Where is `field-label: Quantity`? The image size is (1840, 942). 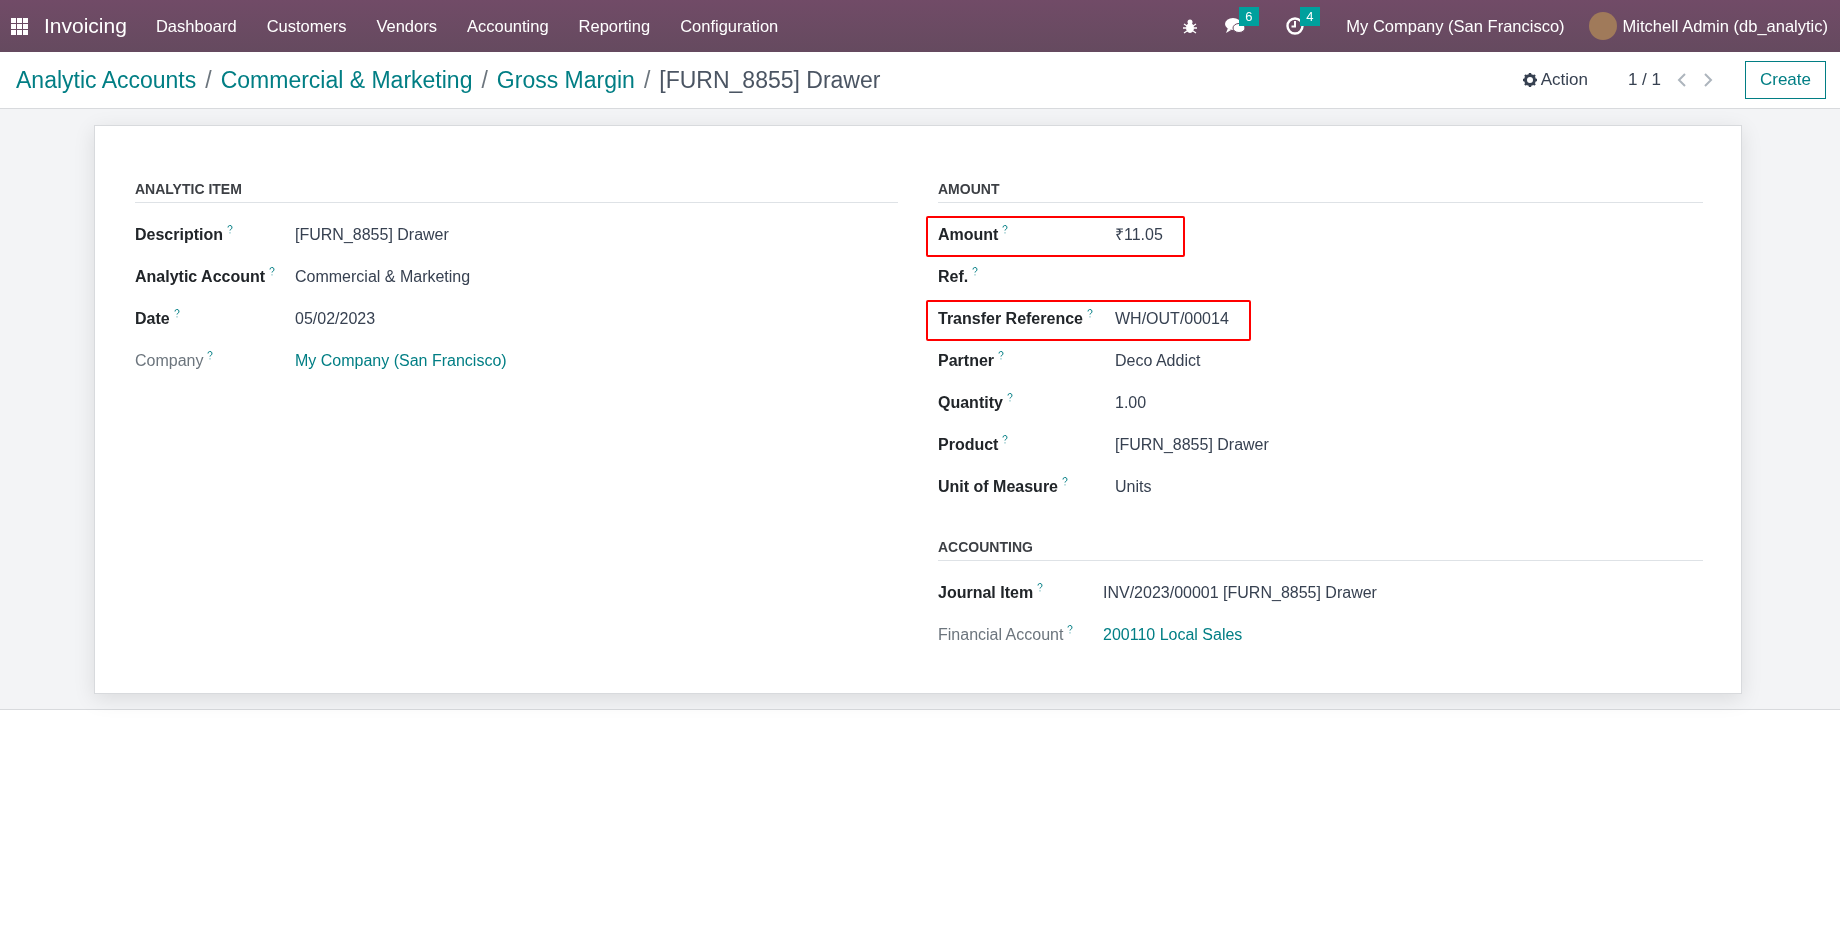 field-label: Quantity is located at coordinates (970, 403).